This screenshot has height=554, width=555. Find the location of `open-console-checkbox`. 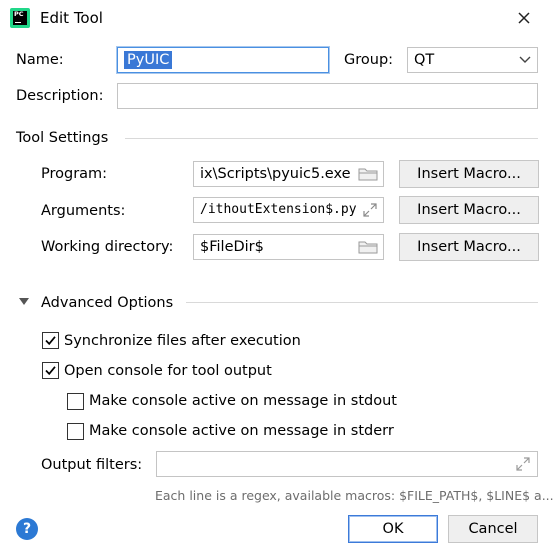

open-console-checkbox is located at coordinates (50, 370).